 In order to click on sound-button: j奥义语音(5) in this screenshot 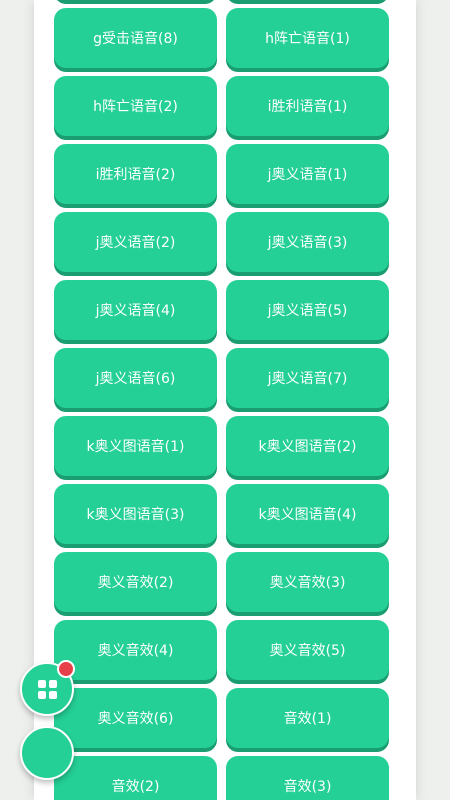, I will do `click(307, 310)`.